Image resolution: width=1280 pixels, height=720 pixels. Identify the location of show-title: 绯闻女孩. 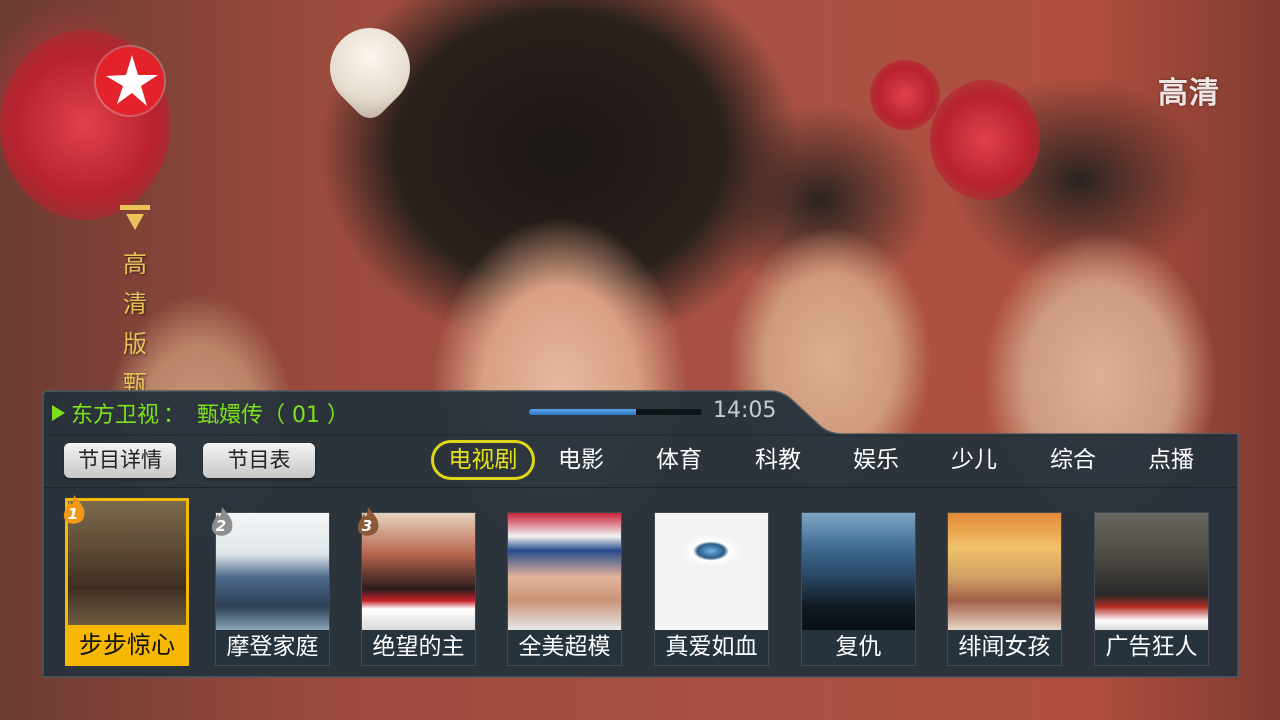
(1004, 647).